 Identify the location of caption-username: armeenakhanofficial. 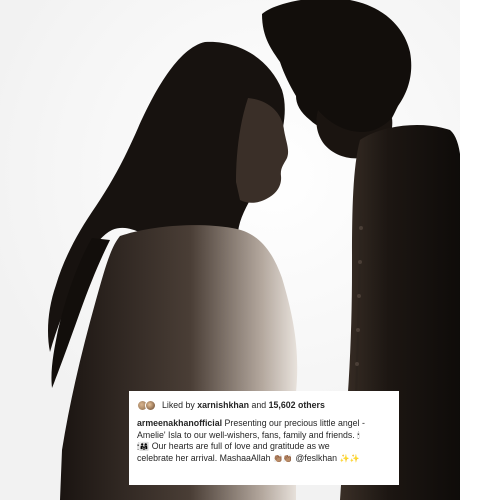
(179, 423).